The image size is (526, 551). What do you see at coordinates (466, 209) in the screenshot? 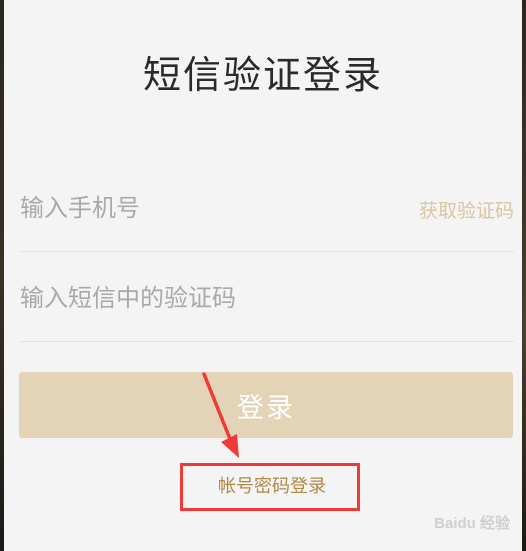
I see `get-code-button: 获取验证码` at bounding box center [466, 209].